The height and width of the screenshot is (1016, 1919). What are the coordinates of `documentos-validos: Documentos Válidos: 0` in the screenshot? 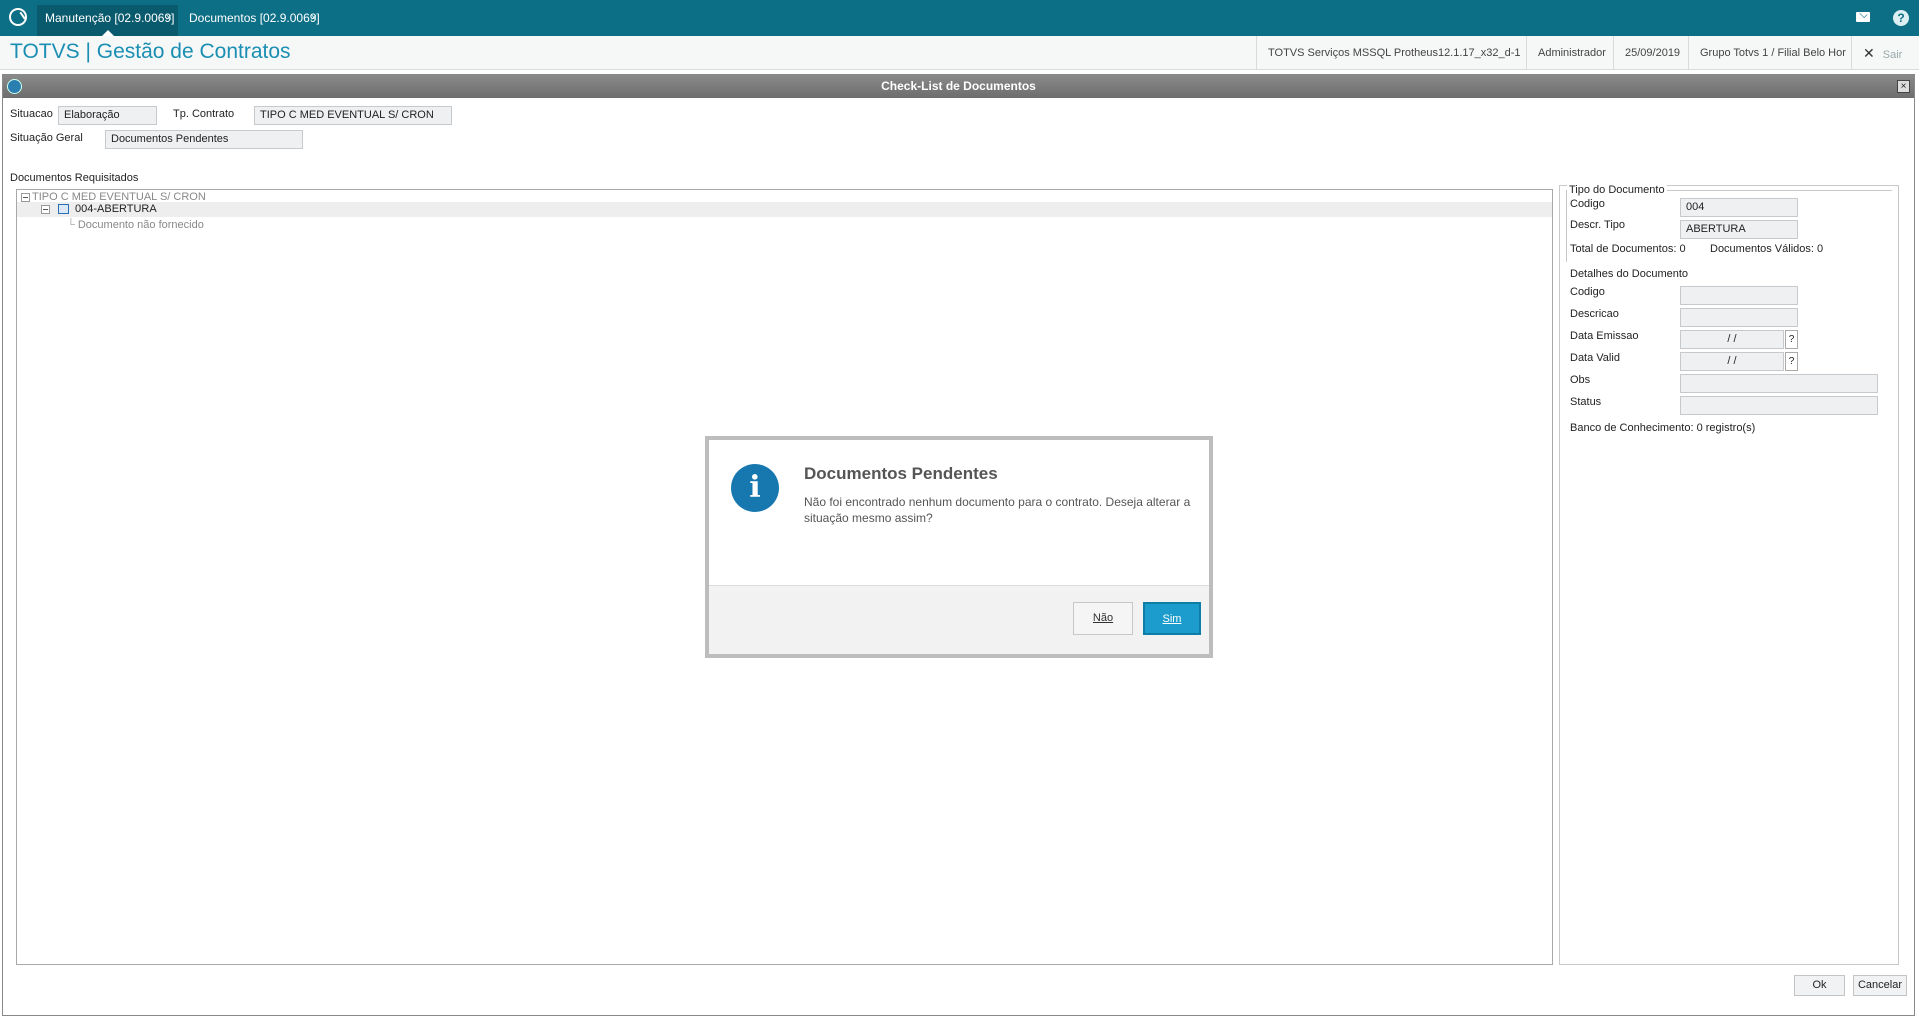 It's located at (1767, 249).